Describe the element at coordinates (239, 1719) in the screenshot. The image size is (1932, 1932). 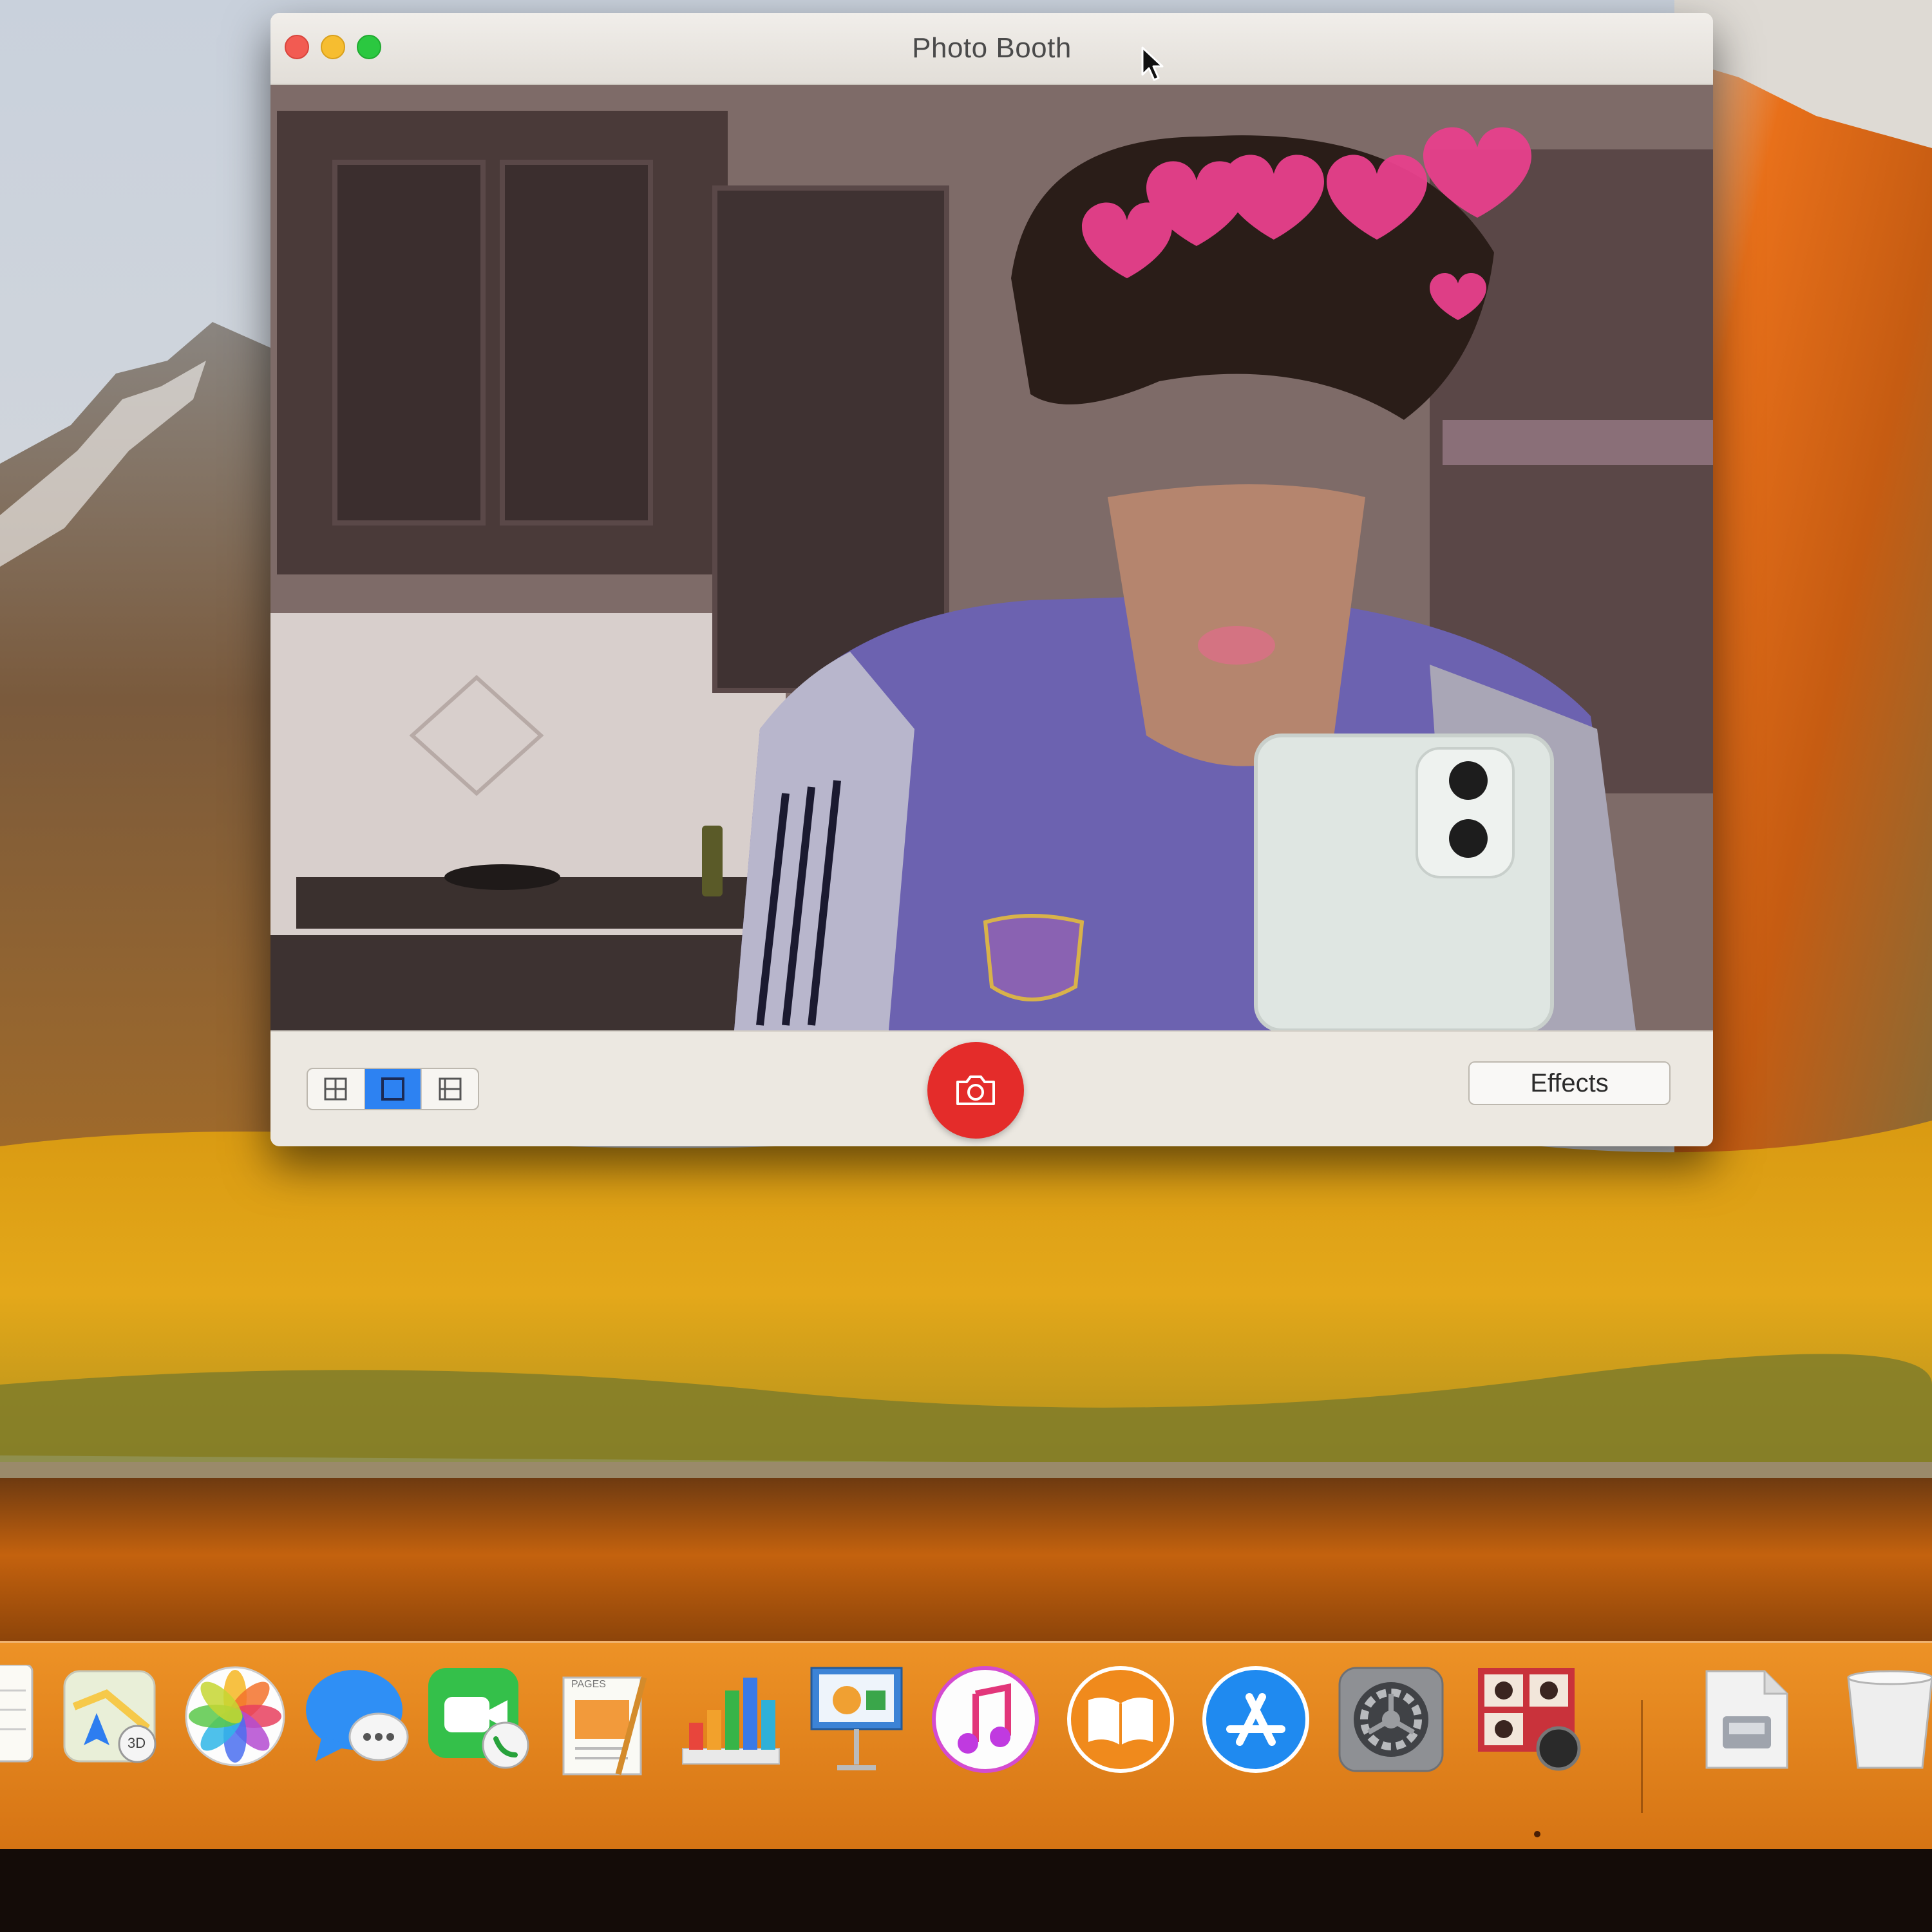
I see `photos-icon` at that location.